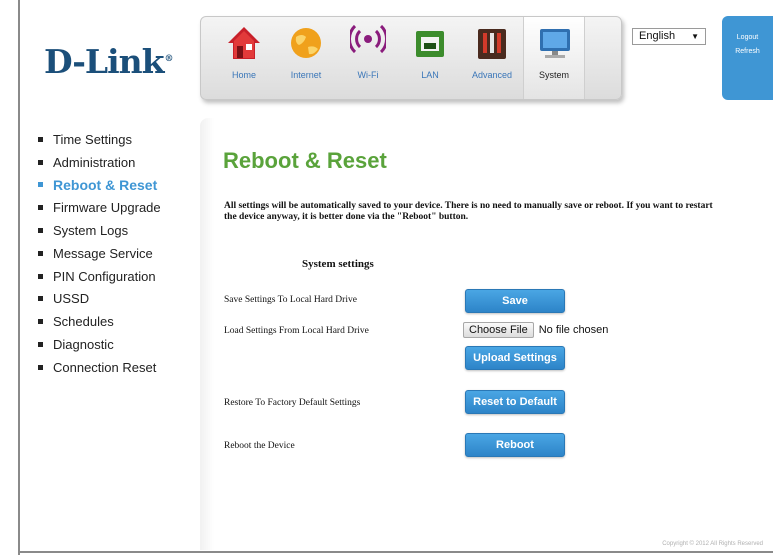 The height and width of the screenshot is (555, 773). Describe the element at coordinates (430, 58) in the screenshot. I see `nav-lan: LAN` at that location.